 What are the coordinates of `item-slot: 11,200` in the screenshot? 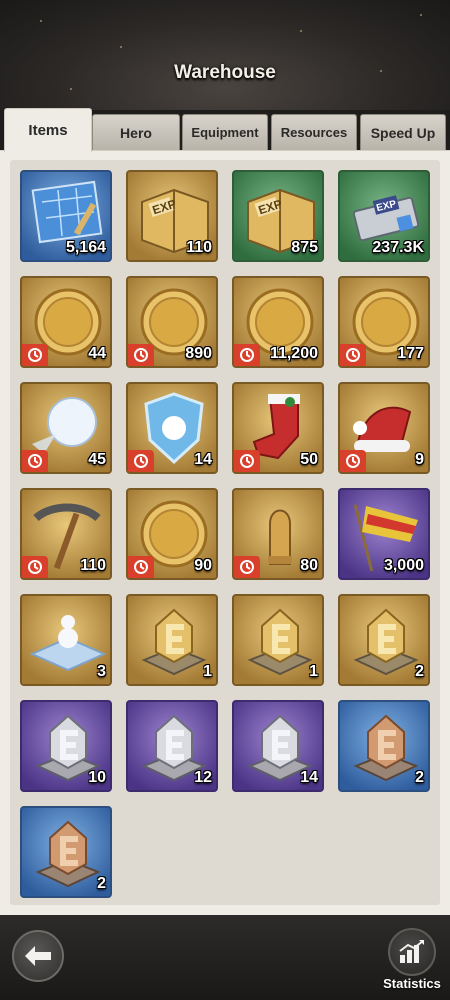 It's located at (278, 322).